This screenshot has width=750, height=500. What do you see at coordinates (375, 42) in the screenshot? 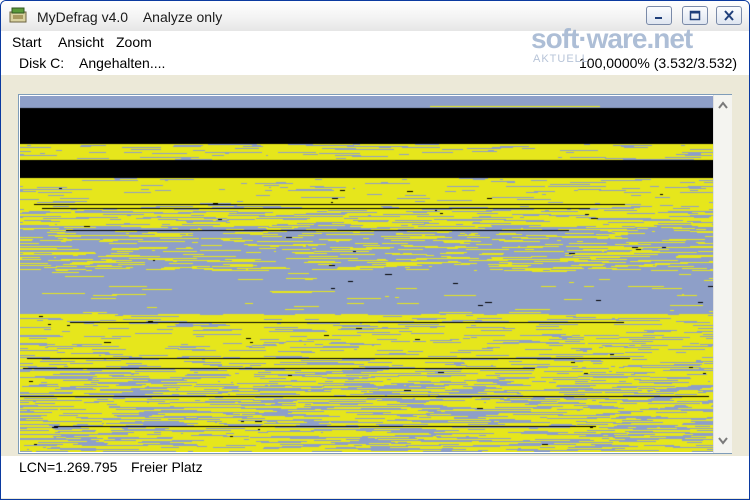
I see `menu-bar: Start Ansicht Zoom` at bounding box center [375, 42].